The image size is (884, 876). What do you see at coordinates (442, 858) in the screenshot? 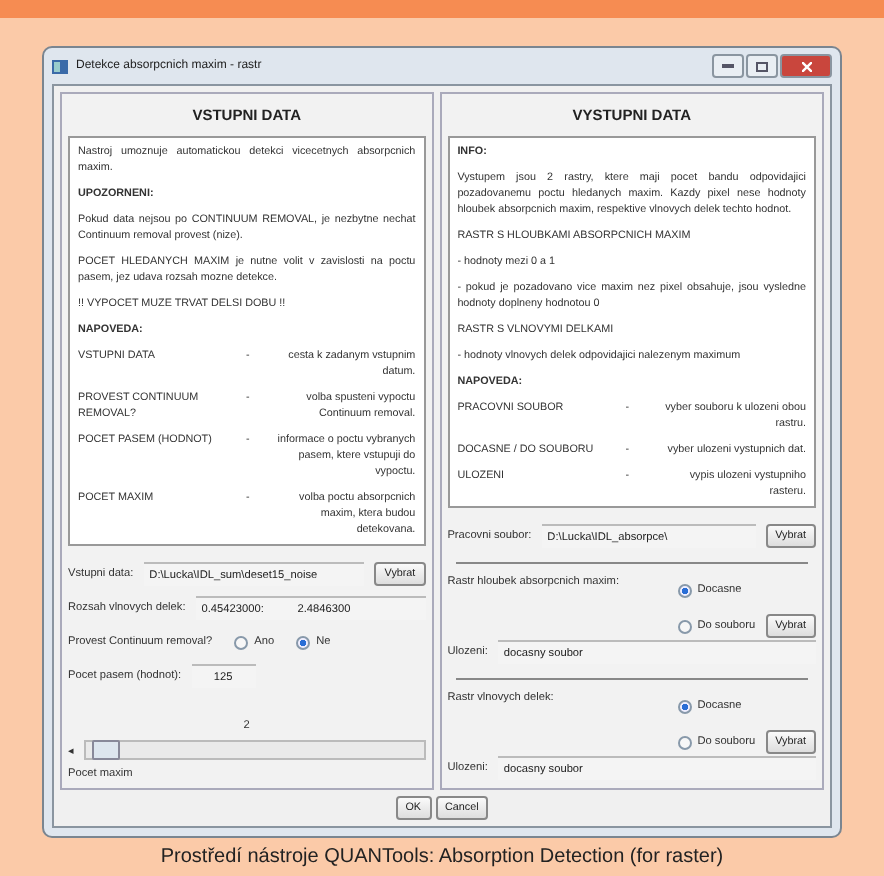
I see `caption: Prostředí nástroje QUANTools: Absorption Detection (for raster)` at bounding box center [442, 858].